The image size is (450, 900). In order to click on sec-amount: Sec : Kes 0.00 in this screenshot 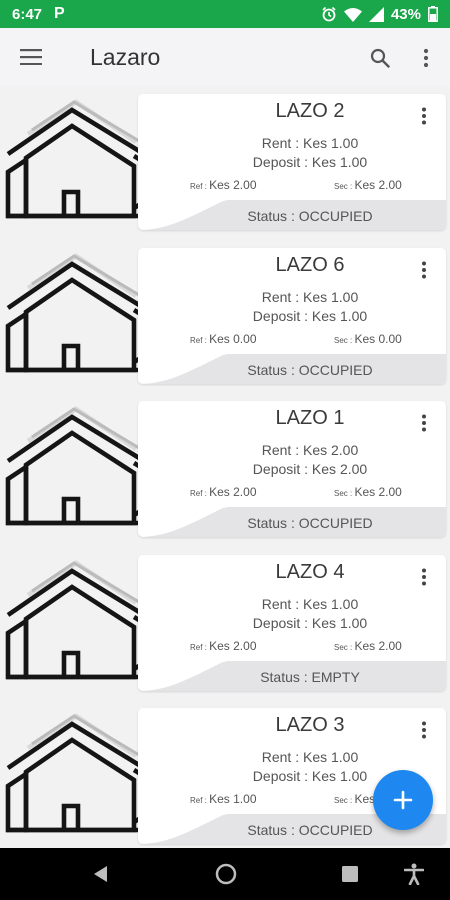, I will do `click(368, 339)`.